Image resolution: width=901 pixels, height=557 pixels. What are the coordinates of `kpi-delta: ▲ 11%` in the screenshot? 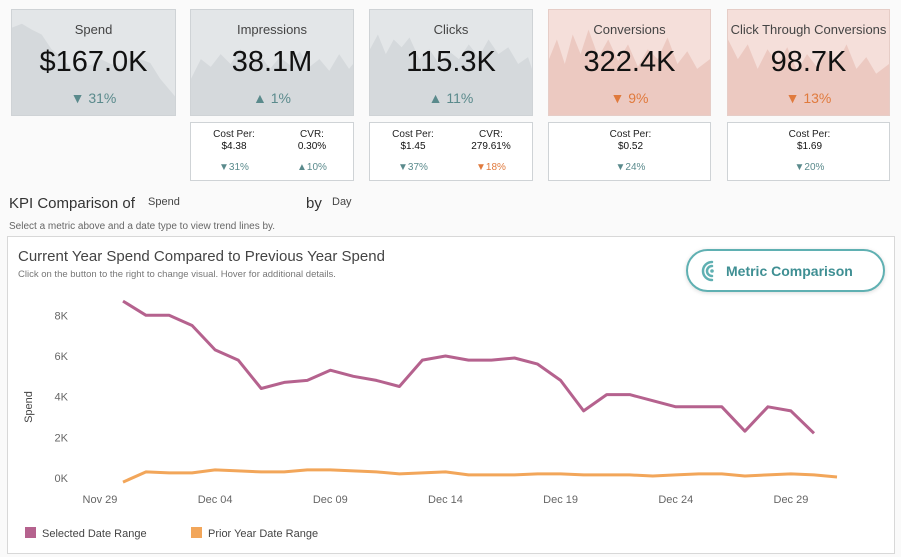 It's located at (451, 98).